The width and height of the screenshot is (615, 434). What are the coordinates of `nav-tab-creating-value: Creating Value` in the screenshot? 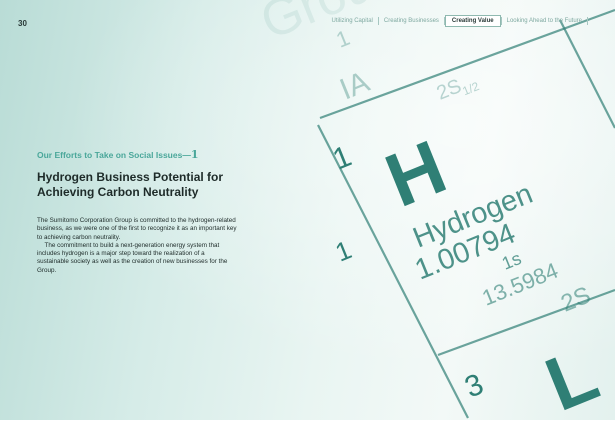 It's located at (472, 21).